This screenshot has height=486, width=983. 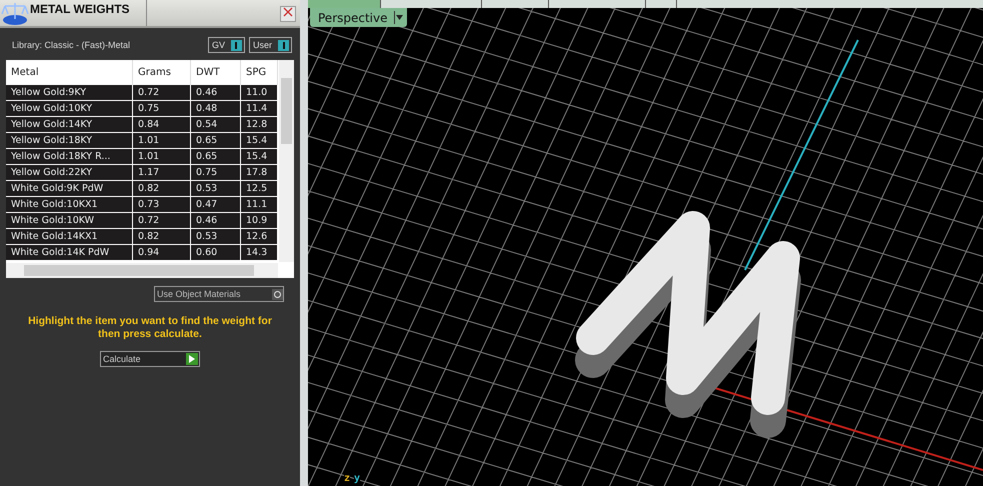 What do you see at coordinates (286, 161) in the screenshot?
I see `vertical-scrollbar` at bounding box center [286, 161].